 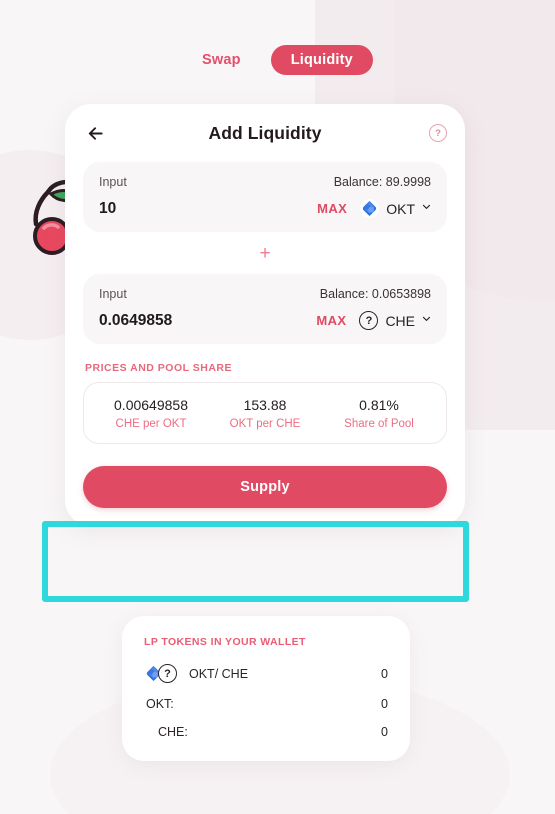 What do you see at coordinates (438, 133) in the screenshot?
I see `help-icon: ?` at bounding box center [438, 133].